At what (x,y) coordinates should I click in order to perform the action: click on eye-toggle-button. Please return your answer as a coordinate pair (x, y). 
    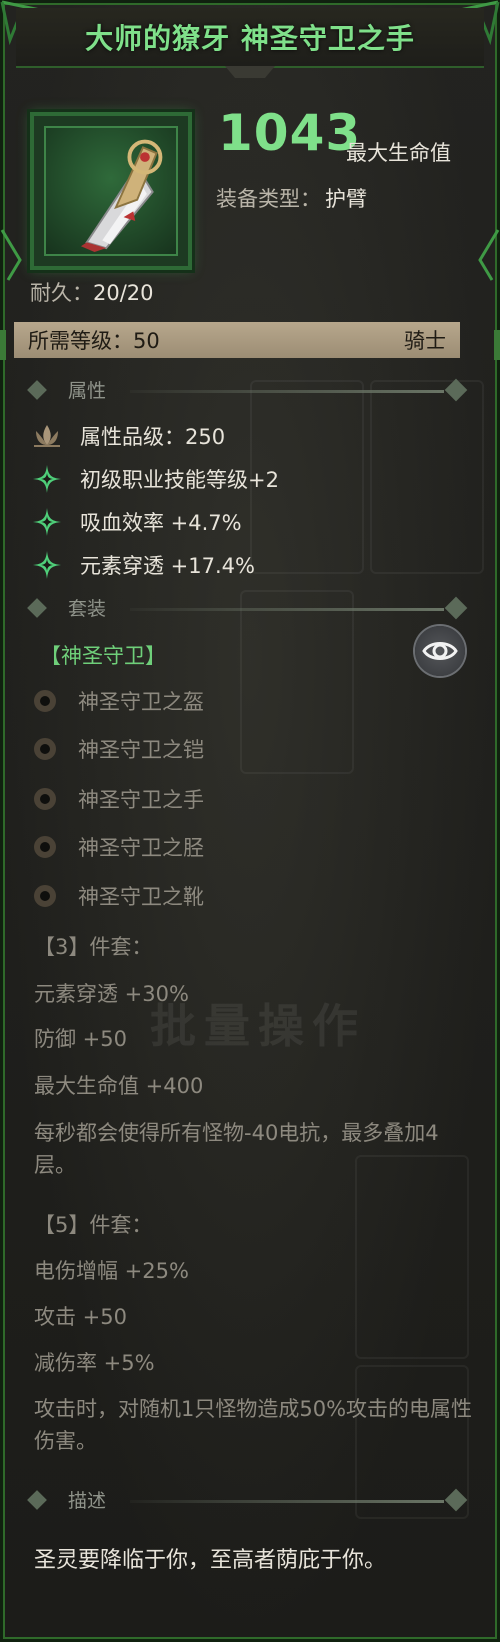
    Looking at the image, I should click on (440, 651).